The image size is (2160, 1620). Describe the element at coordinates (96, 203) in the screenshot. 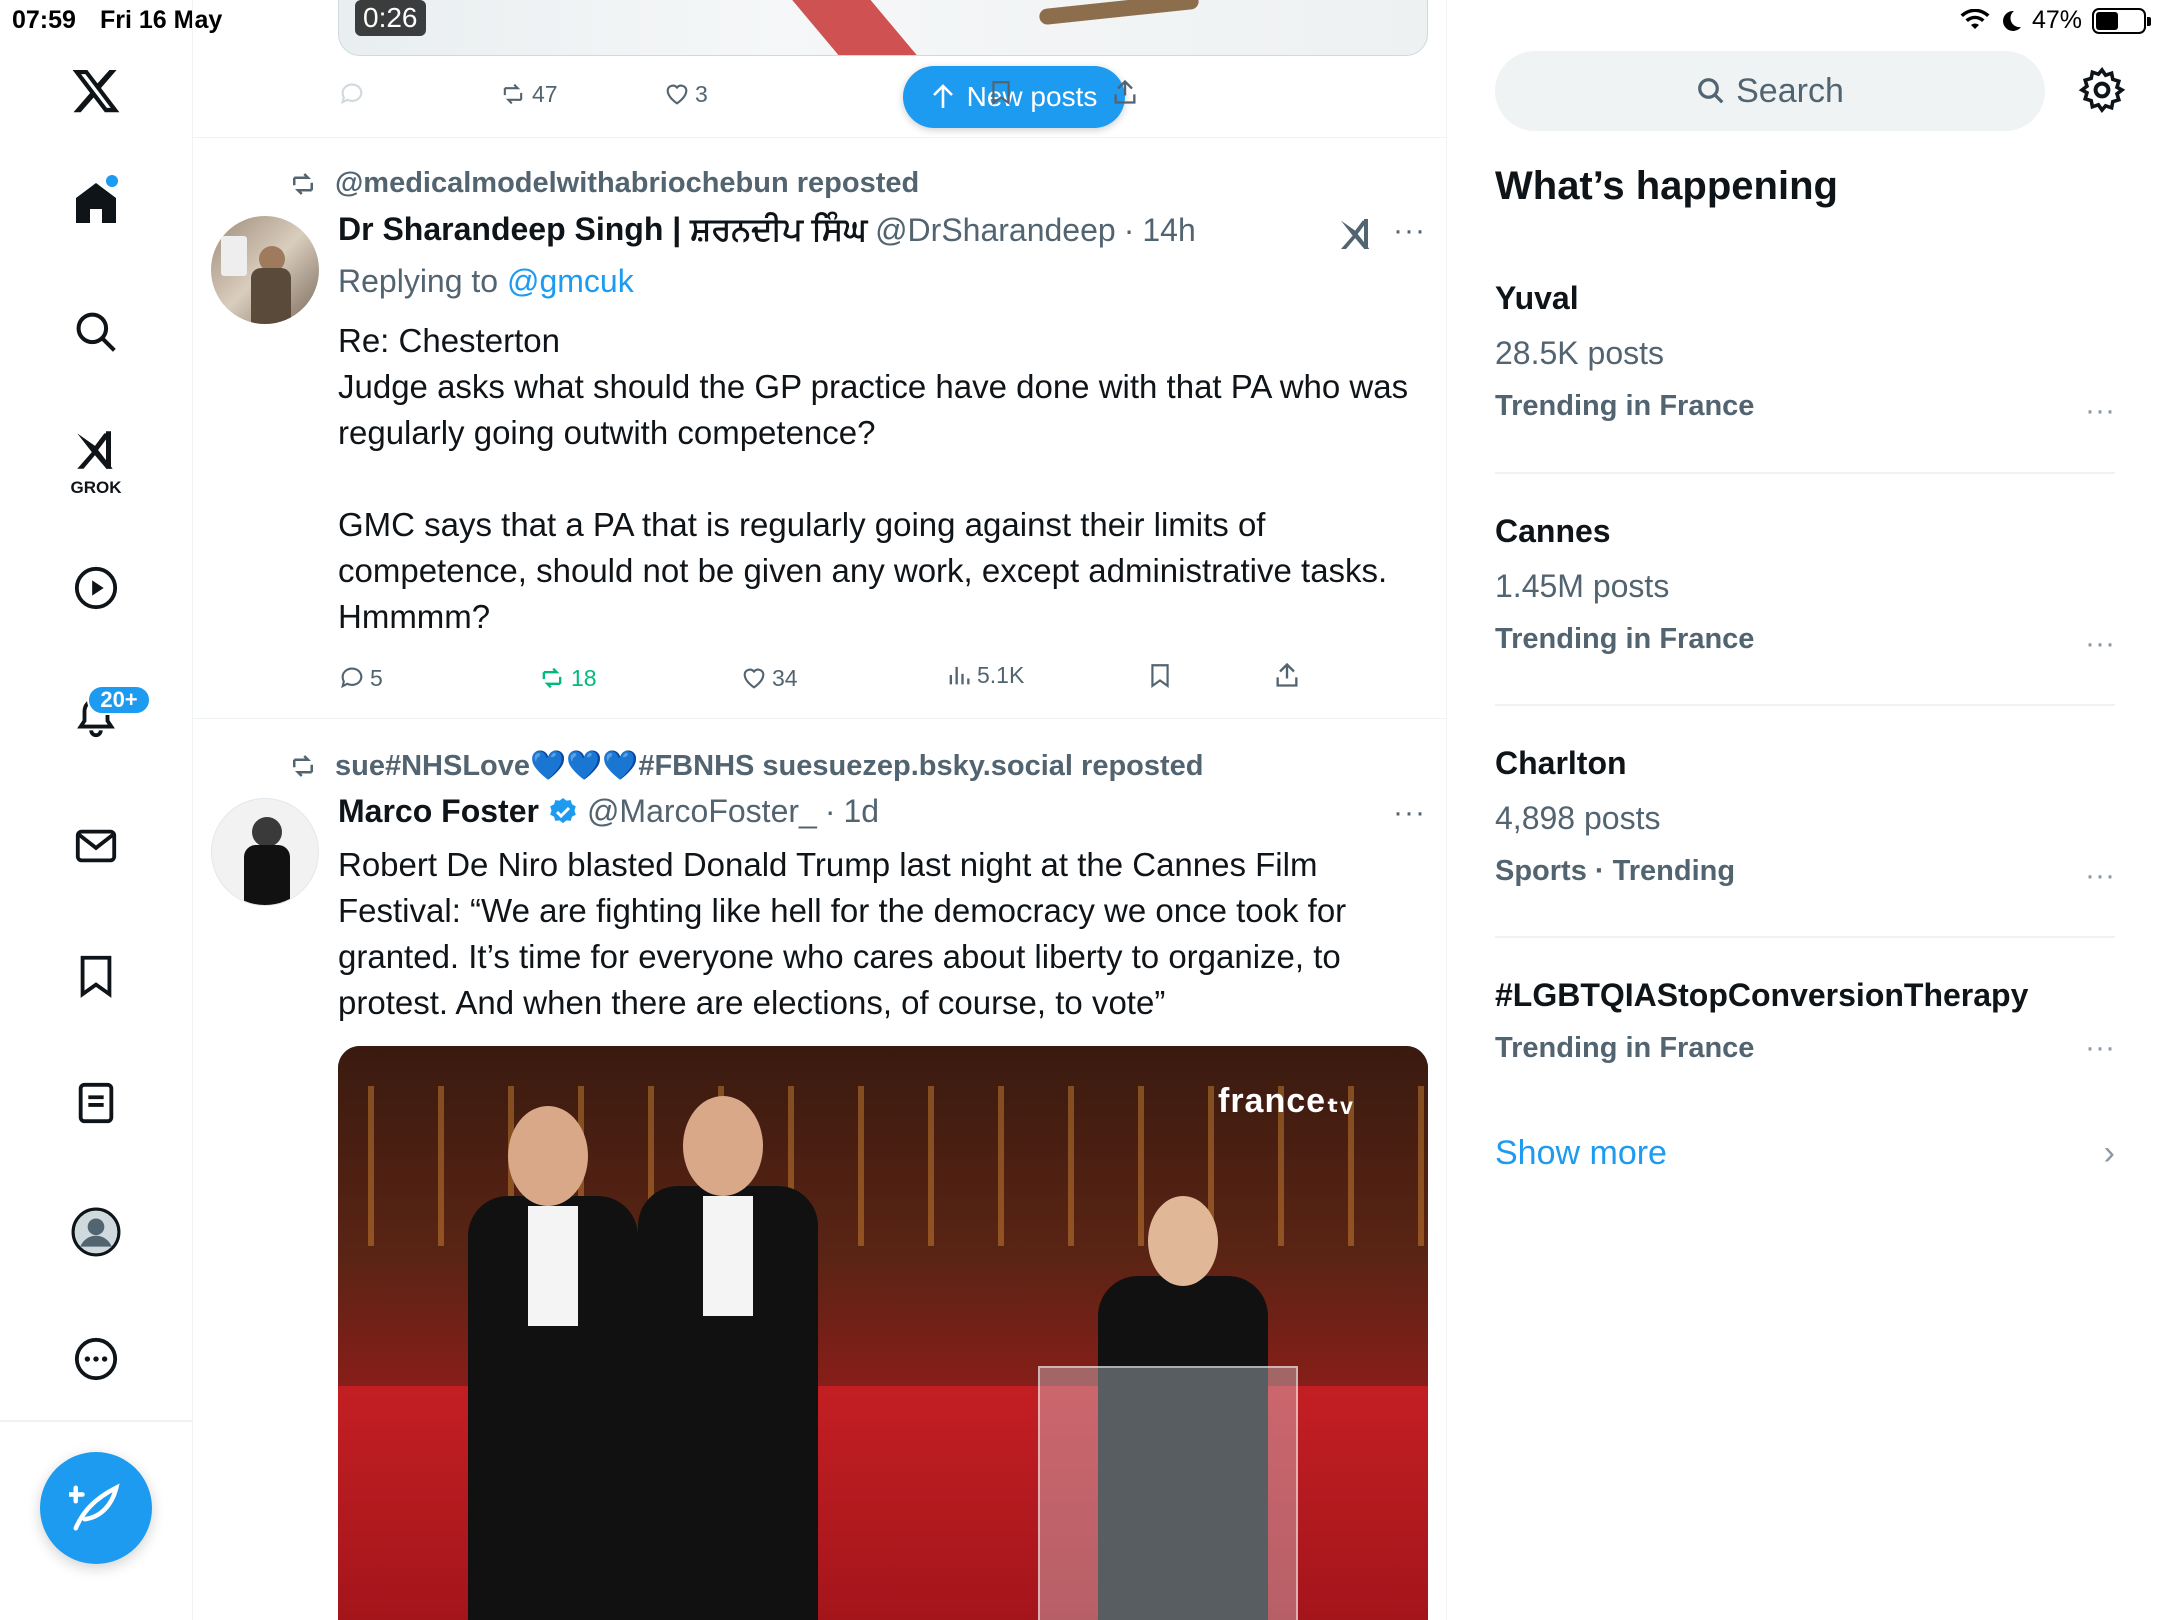

I see `home-icon` at that location.